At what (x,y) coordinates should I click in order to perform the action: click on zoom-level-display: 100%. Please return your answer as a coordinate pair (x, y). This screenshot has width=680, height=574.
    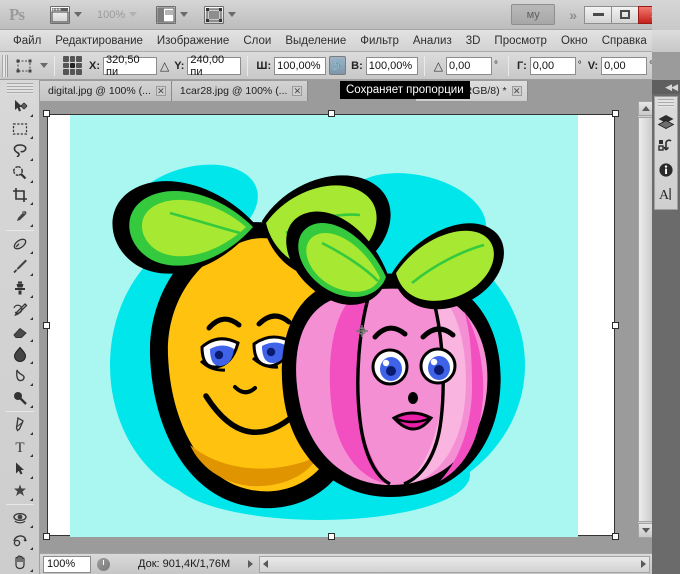
    Looking at the image, I should click on (117, 15).